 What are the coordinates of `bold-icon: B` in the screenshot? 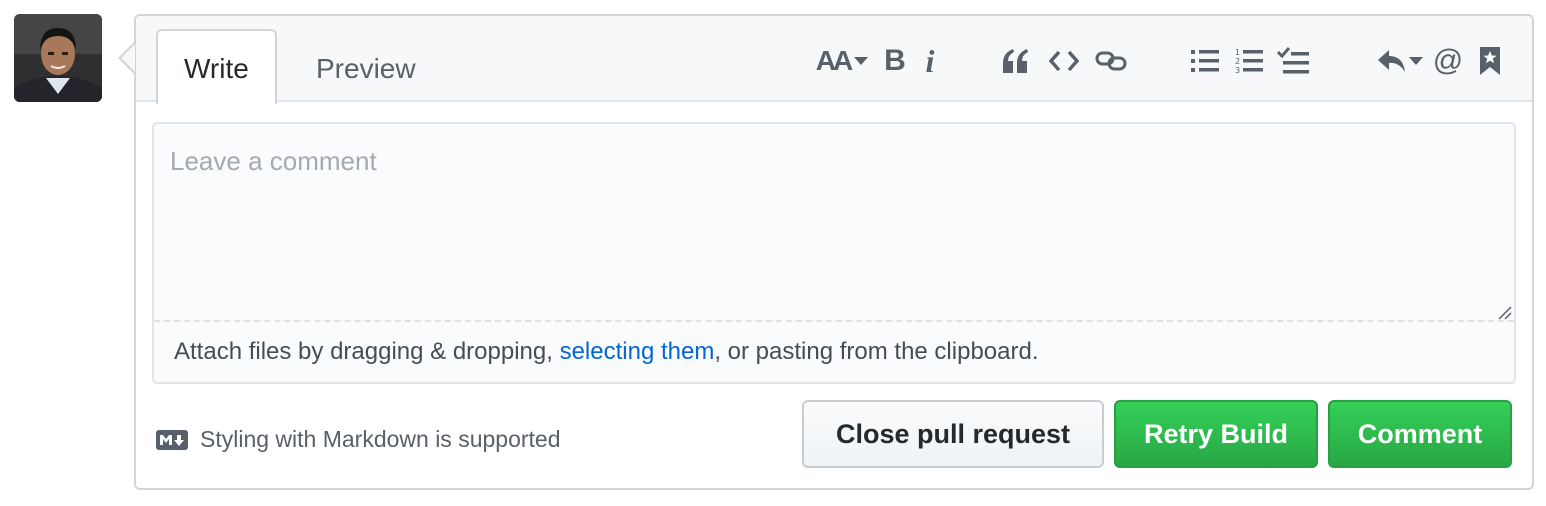 It's located at (895, 61).